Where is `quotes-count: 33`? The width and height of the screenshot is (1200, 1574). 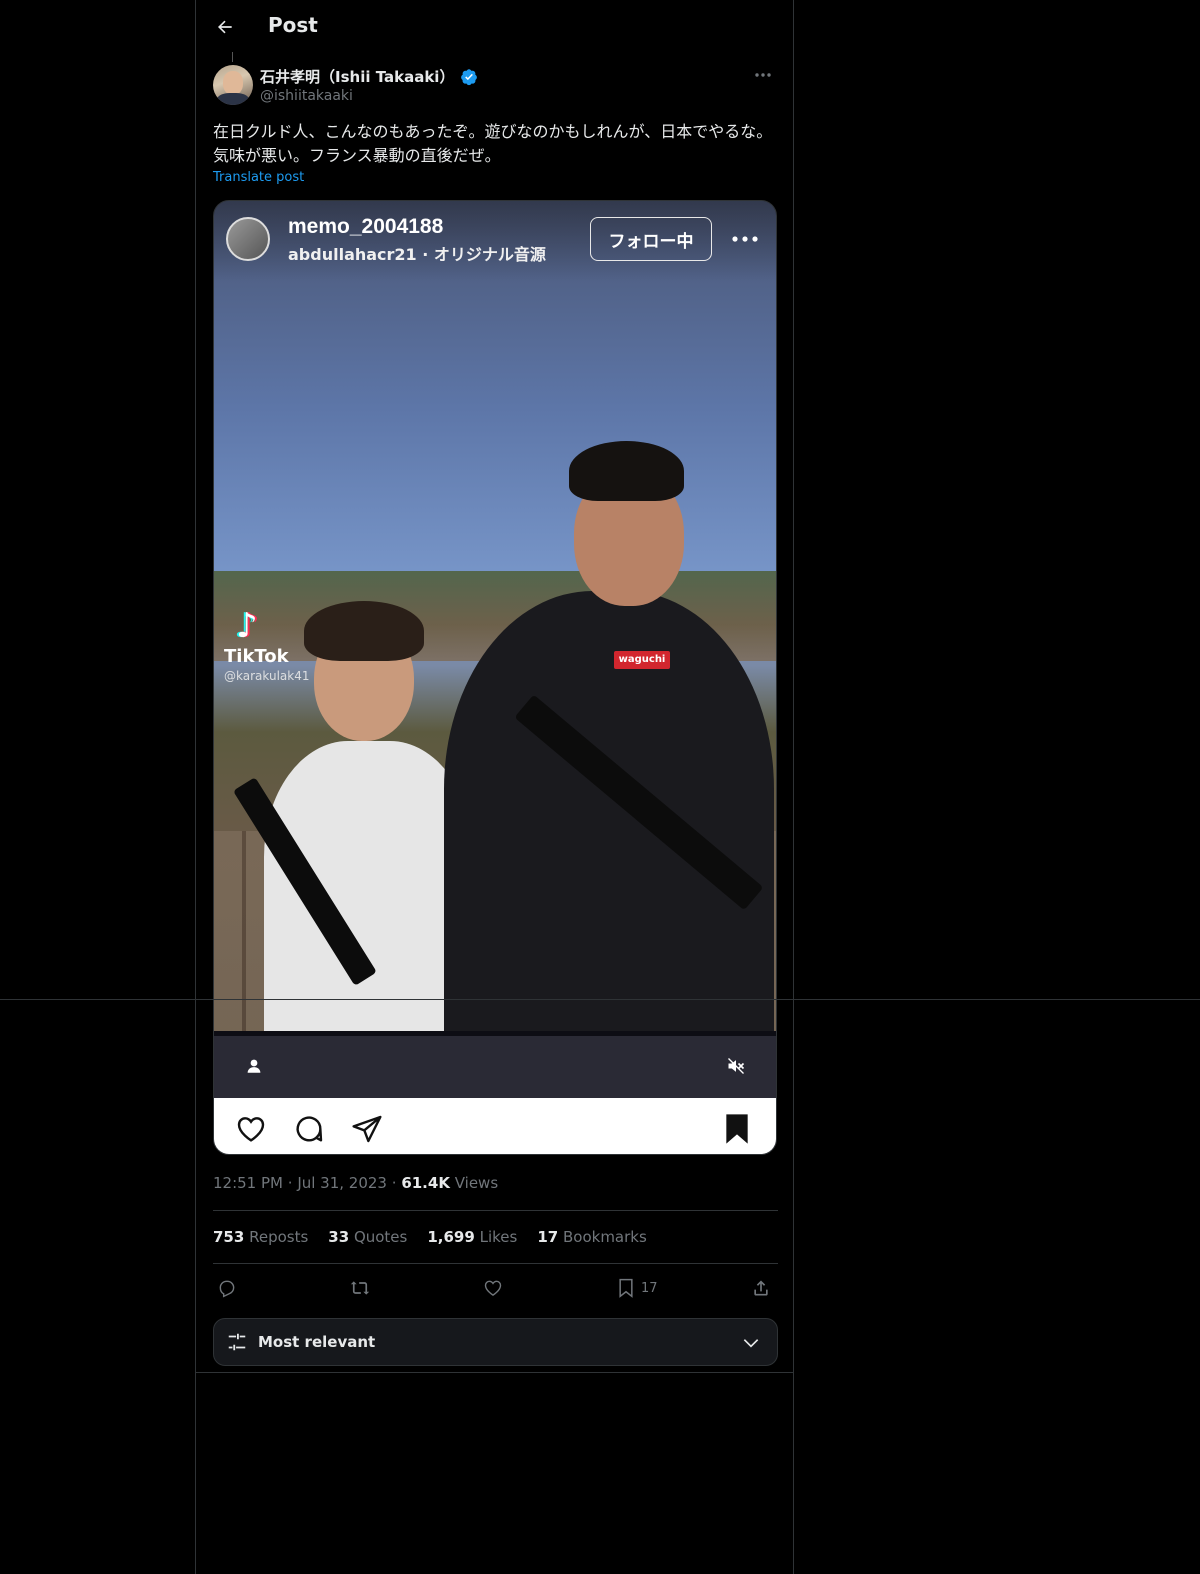
quotes-count: 33 is located at coordinates (339, 1237).